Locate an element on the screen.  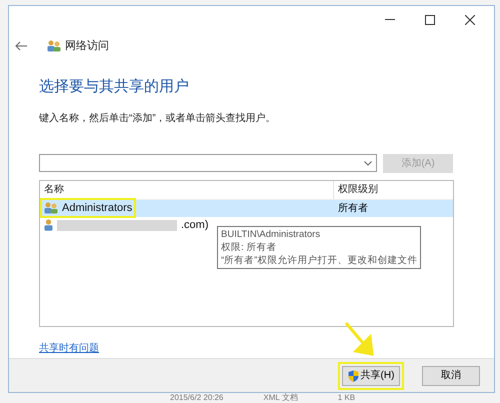
tooltip-line: BUILTIN\Administrators is located at coordinates (271, 234).